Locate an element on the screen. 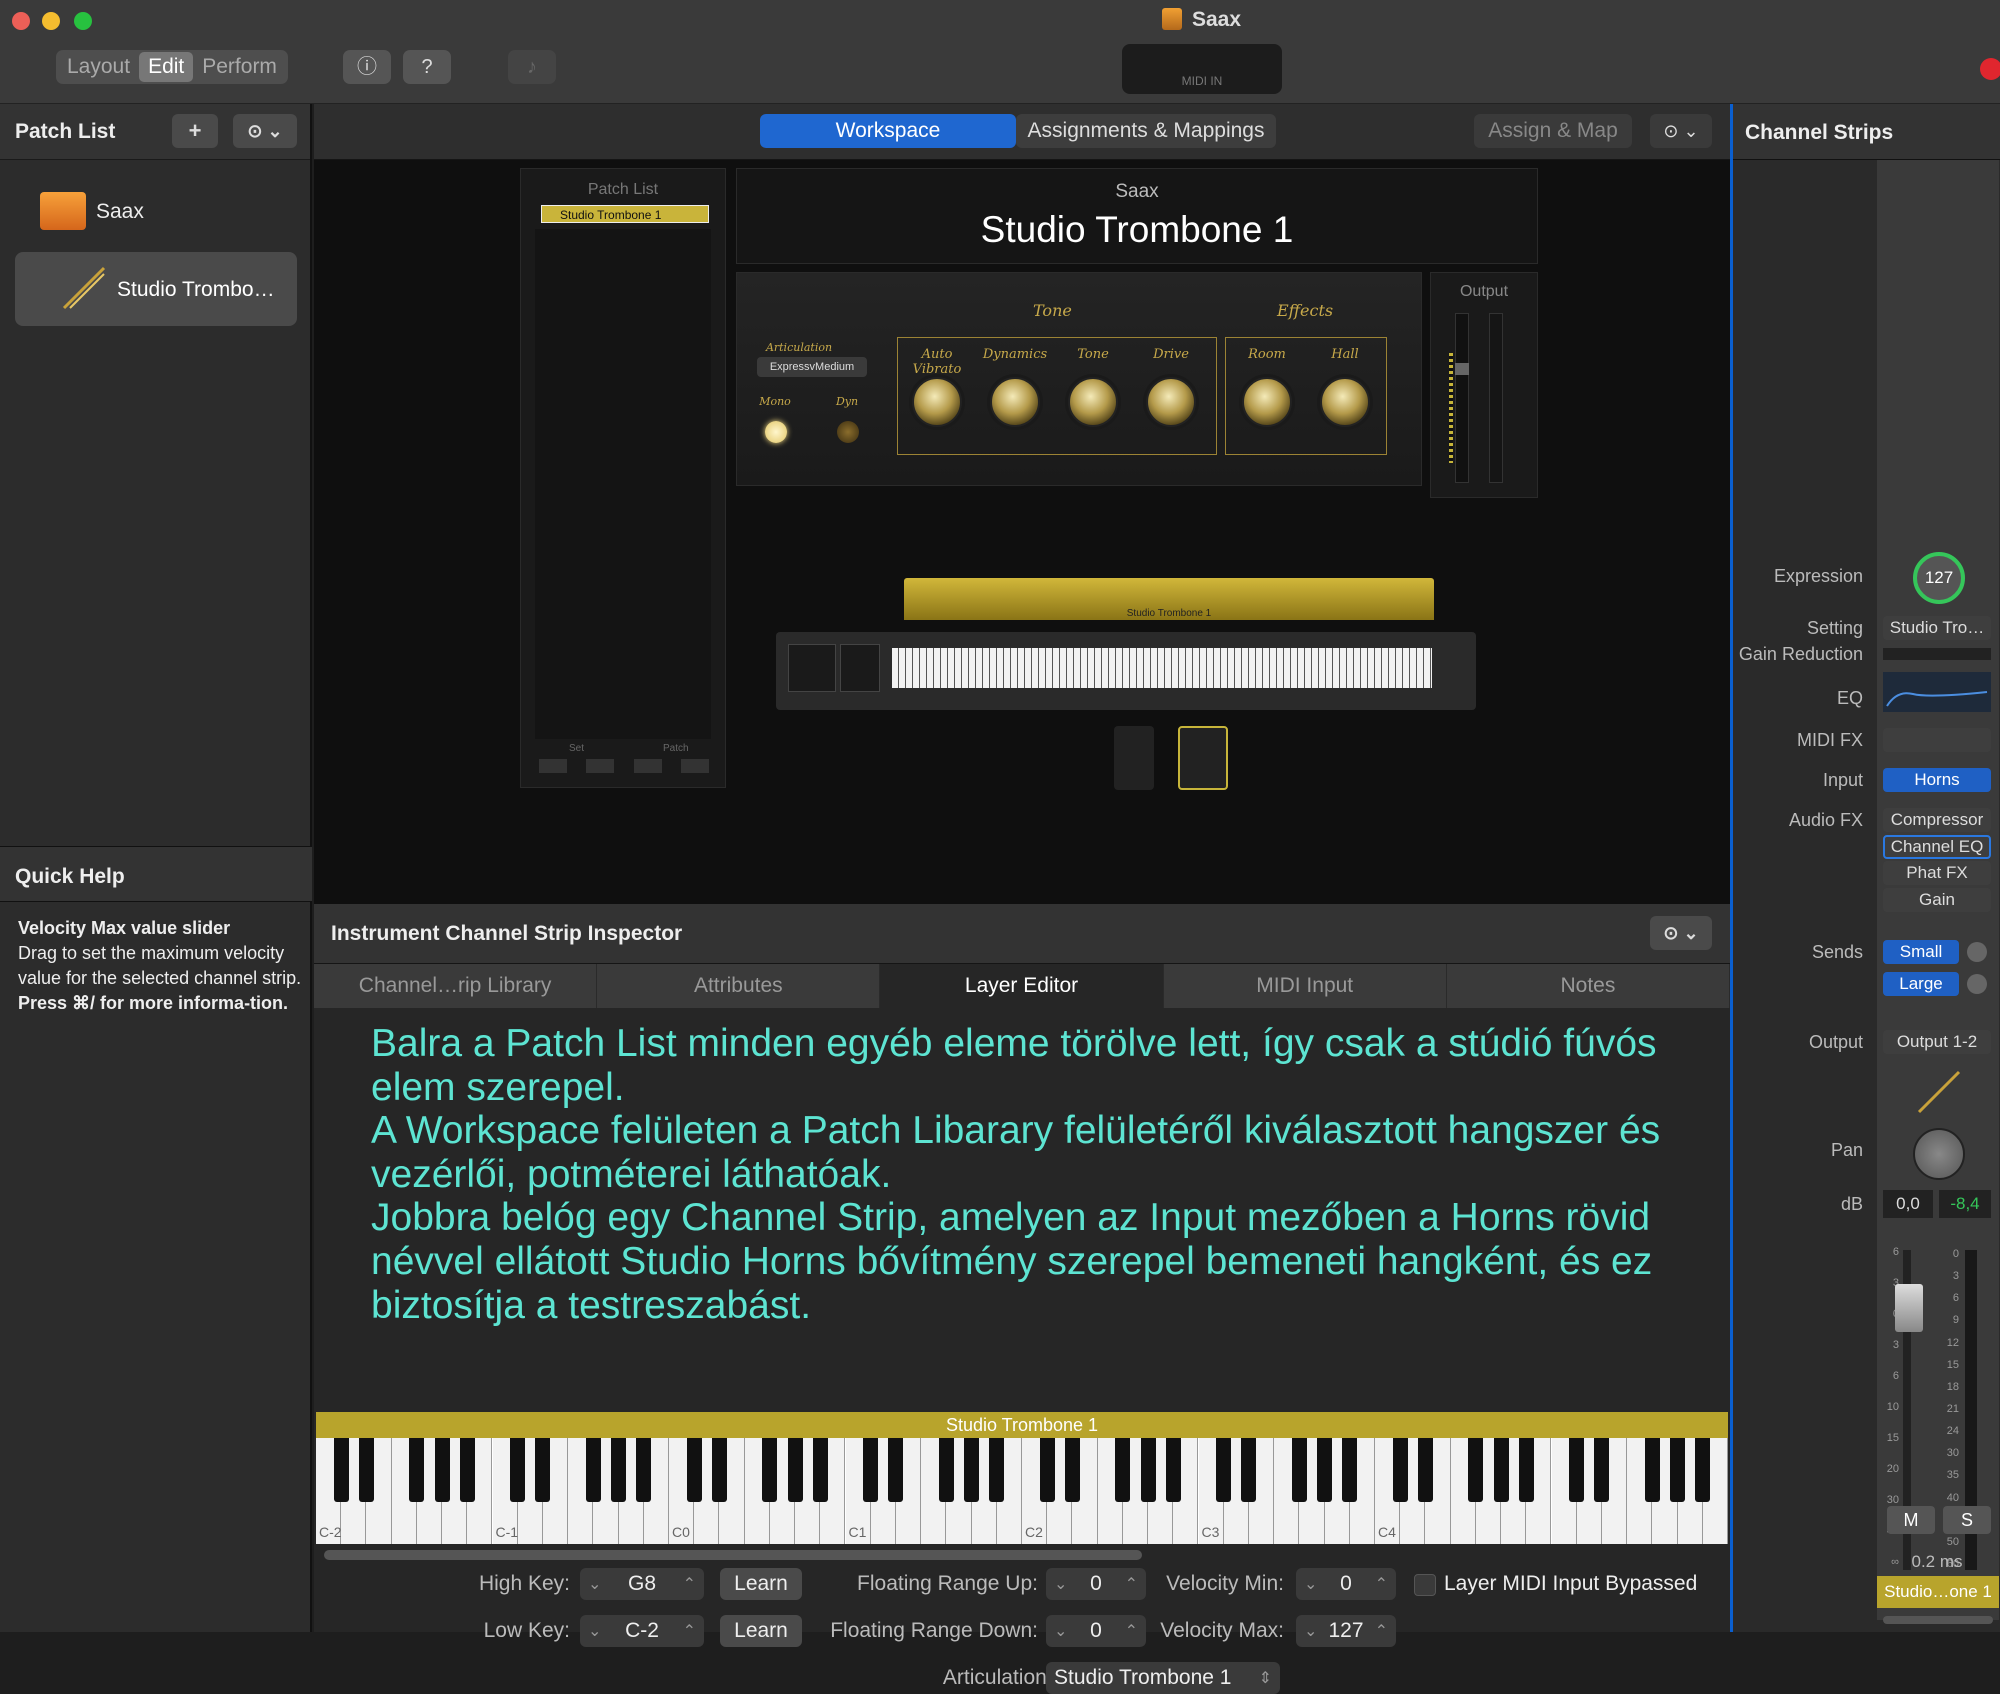  floating-range-down-stepper: ⌄ 0 ⌃ is located at coordinates (1096, 1631).